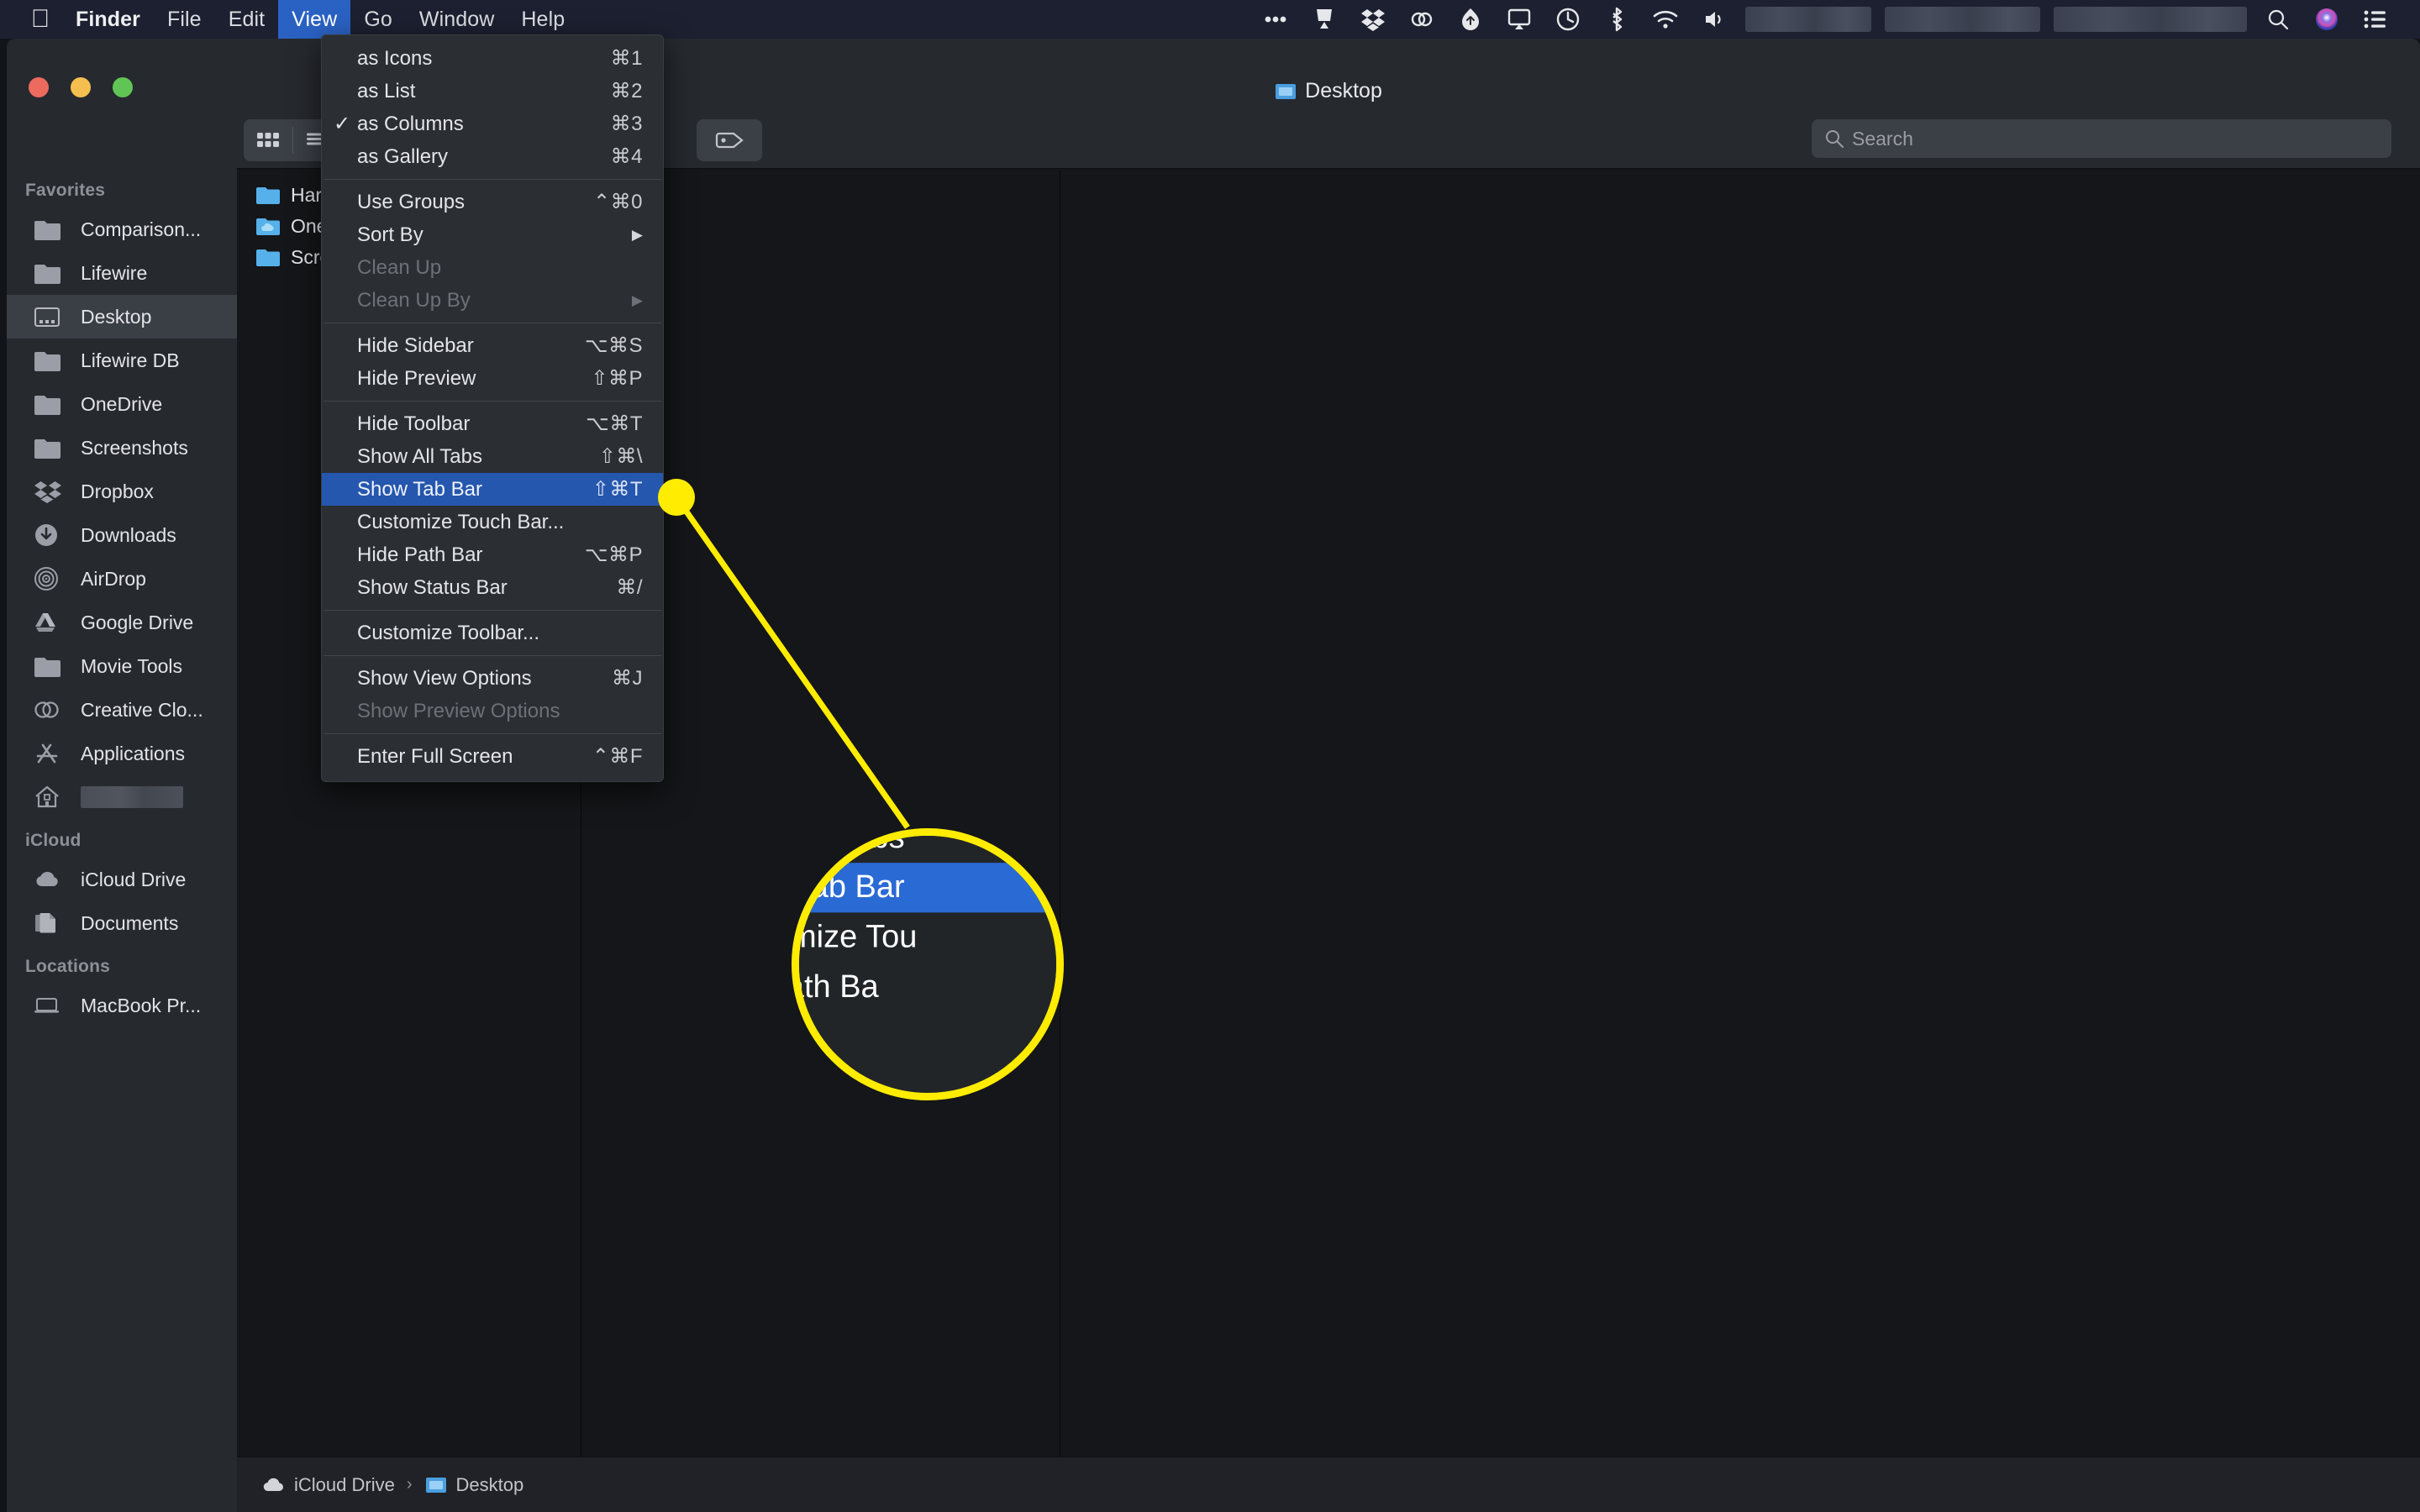 This screenshot has height=1512, width=2420. What do you see at coordinates (420, 456) in the screenshot?
I see `menu-item-label: Show All Tabs` at bounding box center [420, 456].